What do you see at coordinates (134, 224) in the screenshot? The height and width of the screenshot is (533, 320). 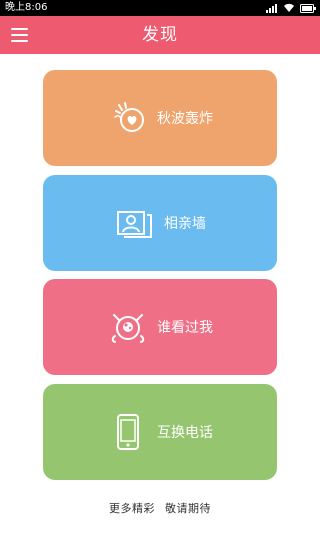 I see `photo-wall-icon` at bounding box center [134, 224].